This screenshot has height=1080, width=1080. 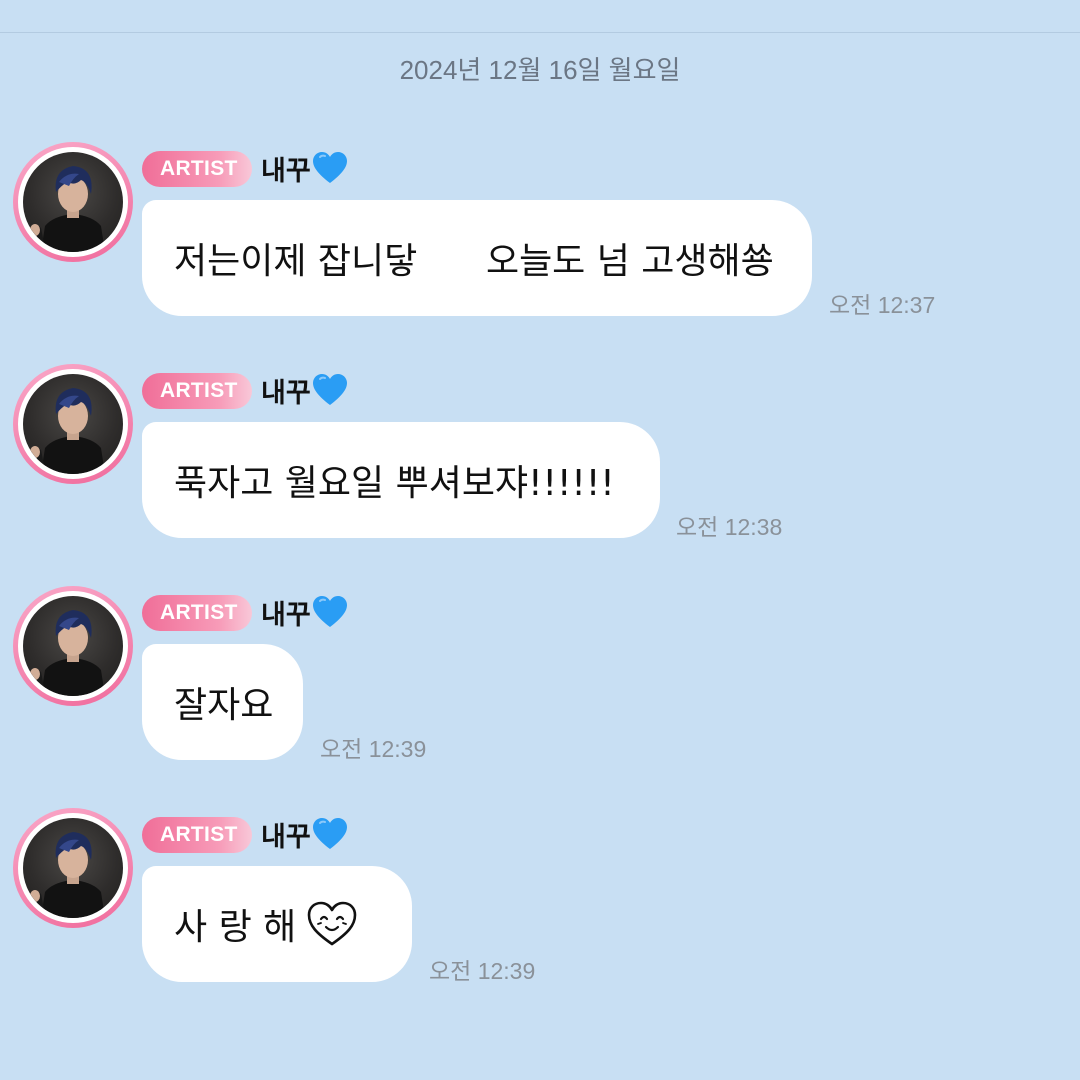 I want to click on message-bubble: 사 랑 해, so click(x=277, y=924).